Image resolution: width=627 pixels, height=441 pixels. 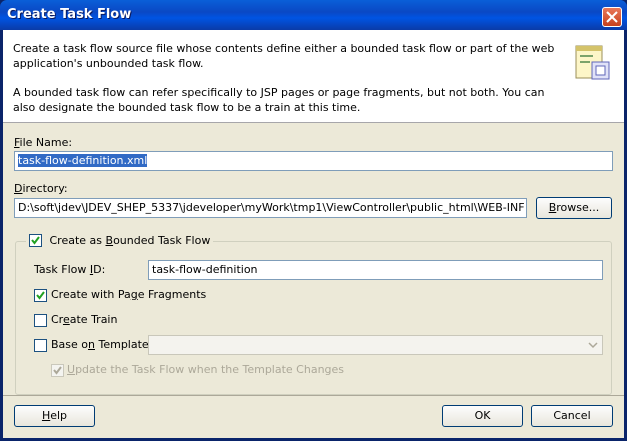 What do you see at coordinates (54, 416) in the screenshot?
I see `help-button: Help` at bounding box center [54, 416].